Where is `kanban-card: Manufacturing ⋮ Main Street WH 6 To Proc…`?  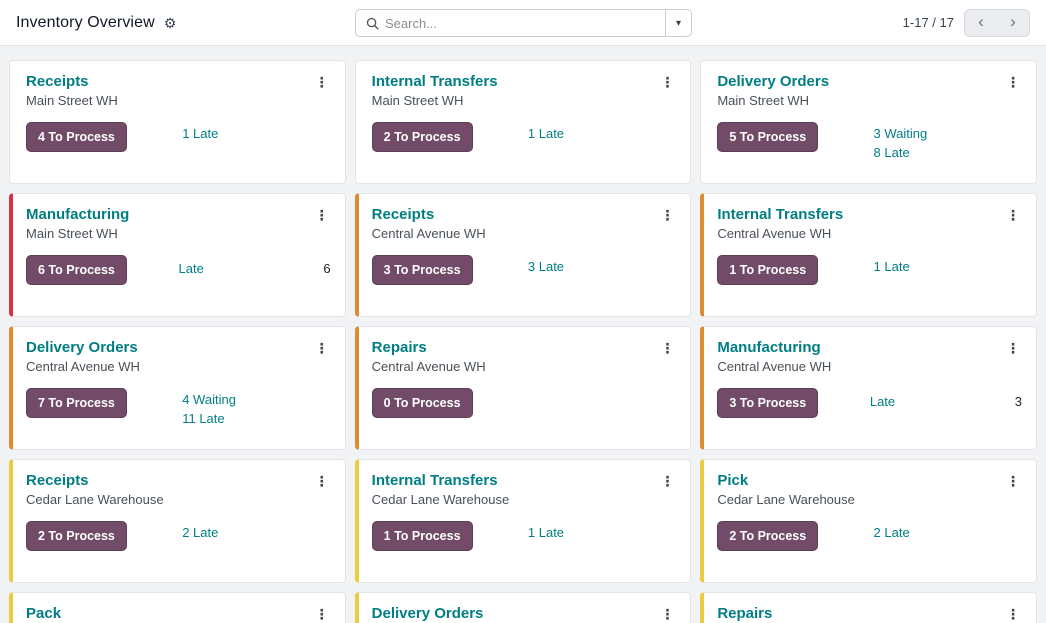
kanban-card: Manufacturing ⋮ Main Street WH 6 To Proc… is located at coordinates (177, 255).